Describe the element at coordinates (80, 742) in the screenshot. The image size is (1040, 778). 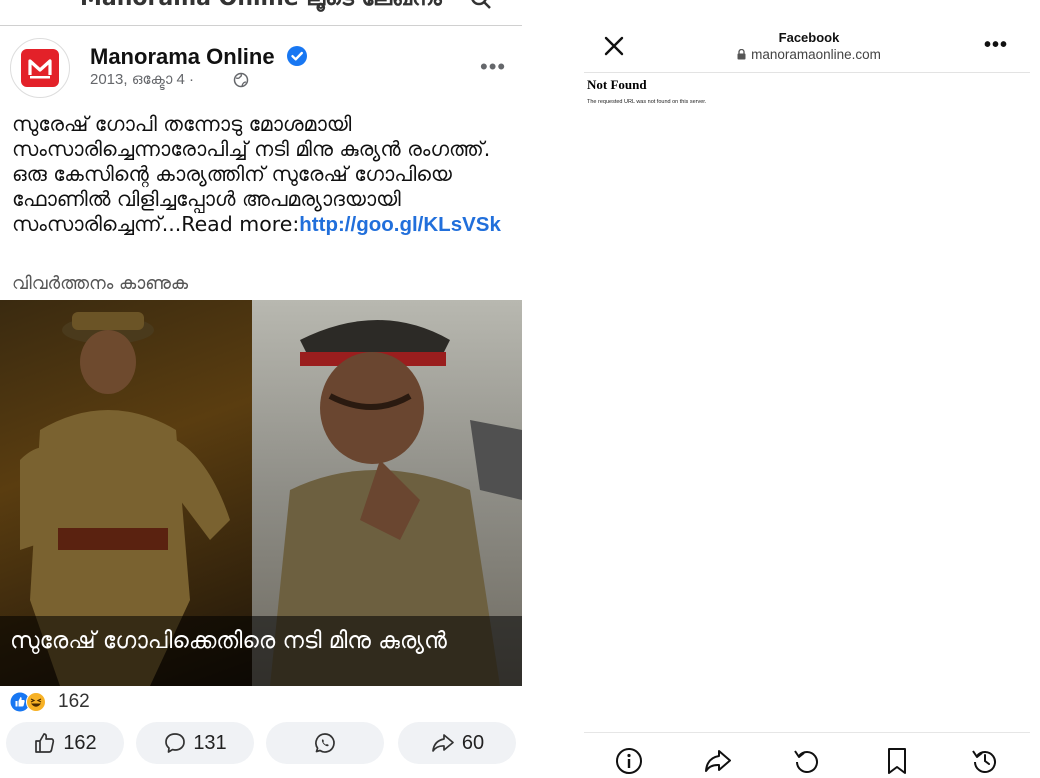
I see `like-count: 162` at that location.